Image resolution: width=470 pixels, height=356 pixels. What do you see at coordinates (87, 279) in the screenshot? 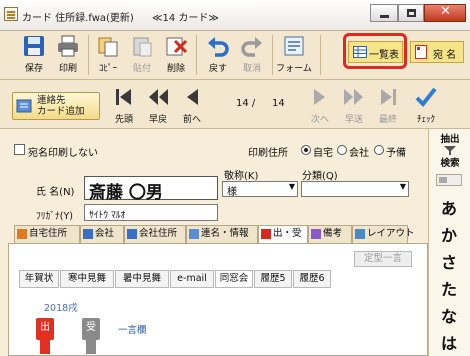
I see `subtab-winter: 寒中見舞` at bounding box center [87, 279].